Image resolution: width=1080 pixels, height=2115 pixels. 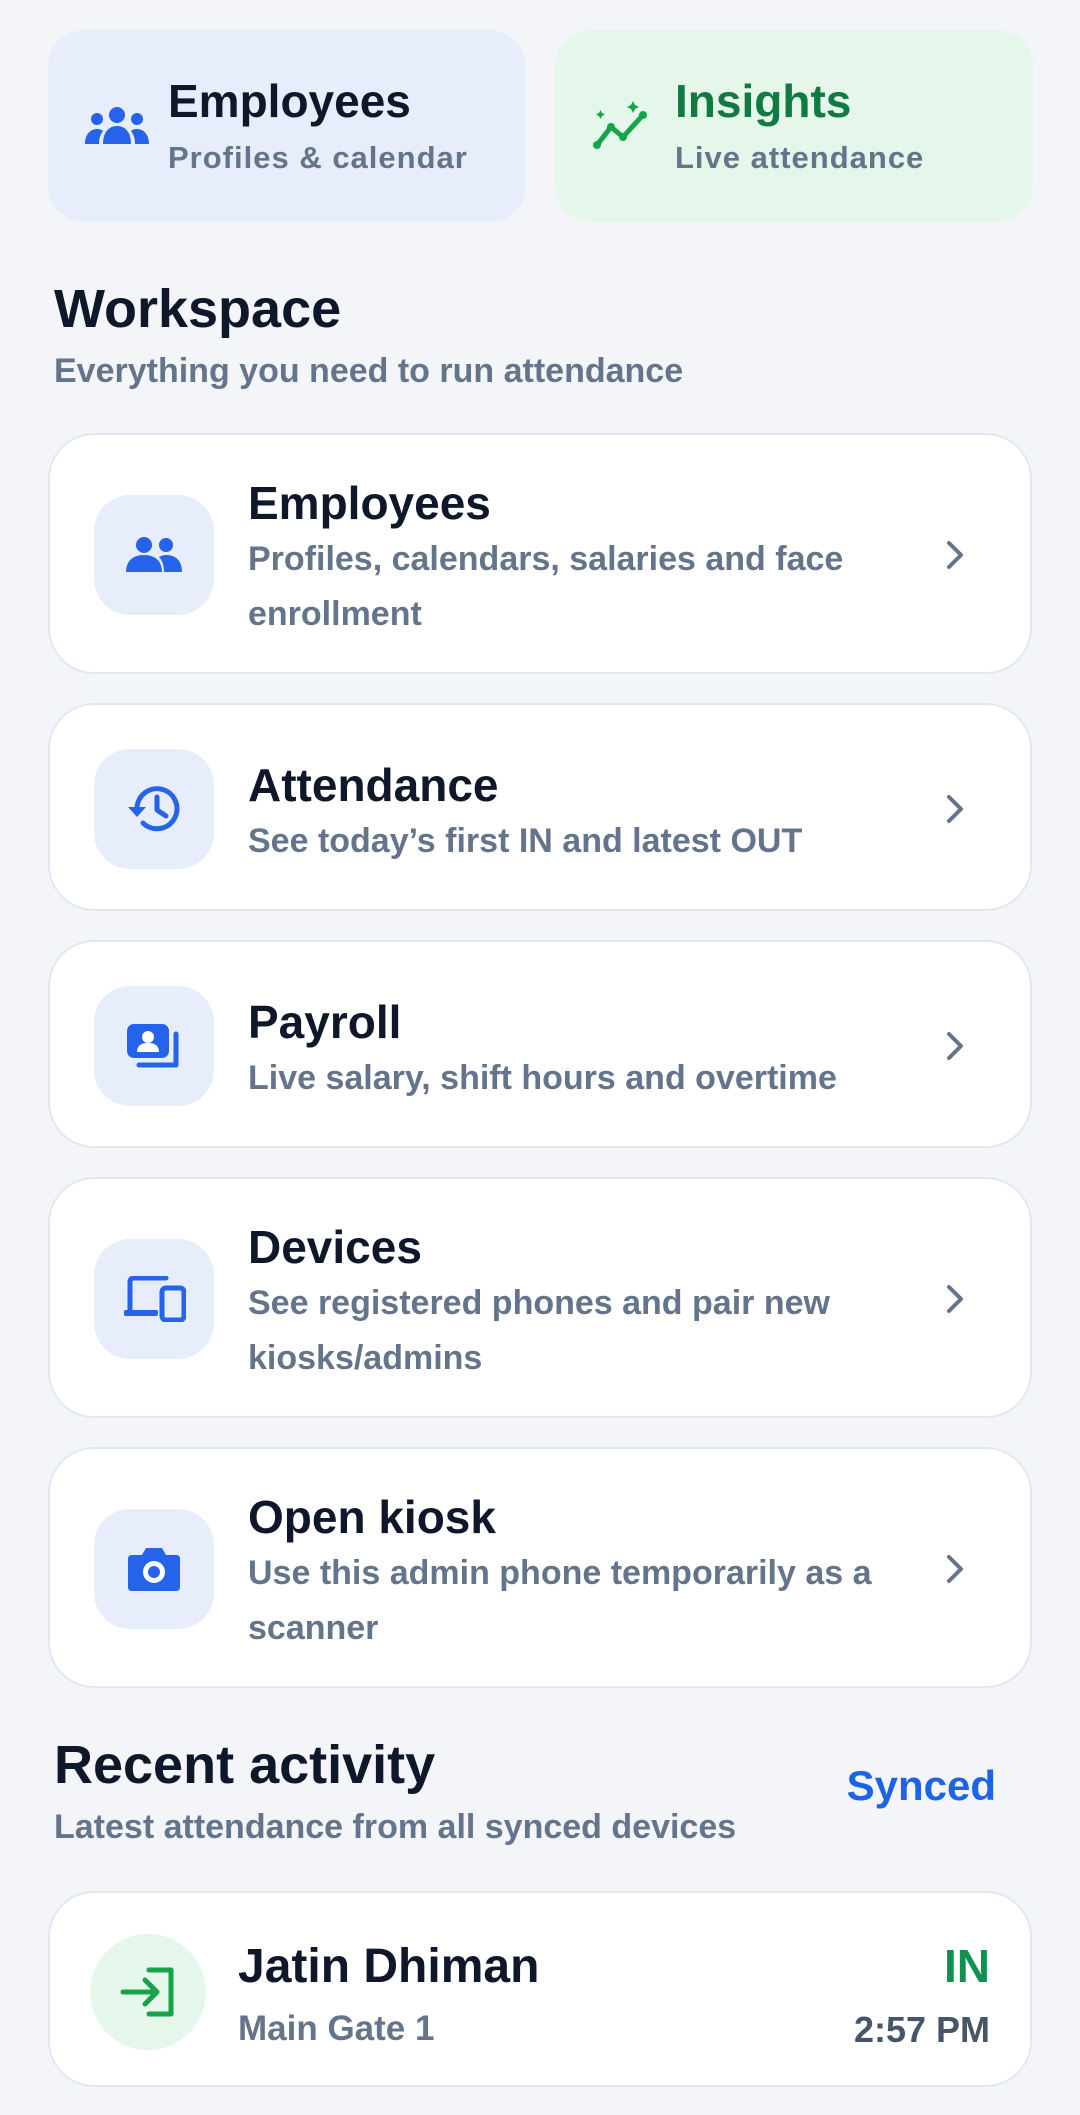 I want to click on insights-tile-subtitle: Live attendance, so click(x=800, y=158).